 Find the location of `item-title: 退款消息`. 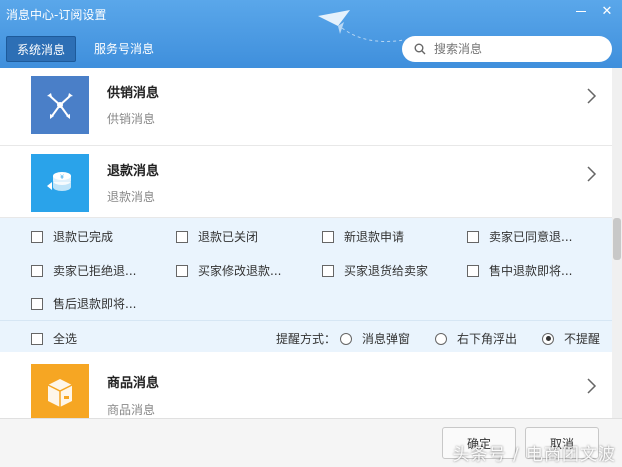

item-title: 退款消息 is located at coordinates (133, 171).